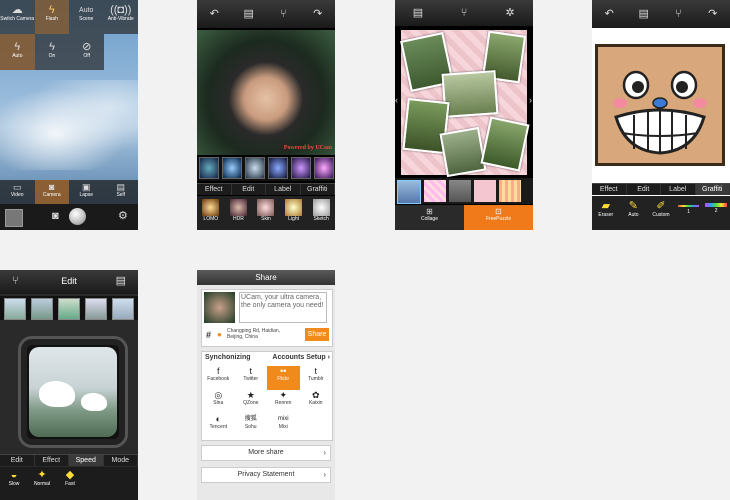  I want to click on flash-auto-option: ϟ Auto, so click(17, 52).